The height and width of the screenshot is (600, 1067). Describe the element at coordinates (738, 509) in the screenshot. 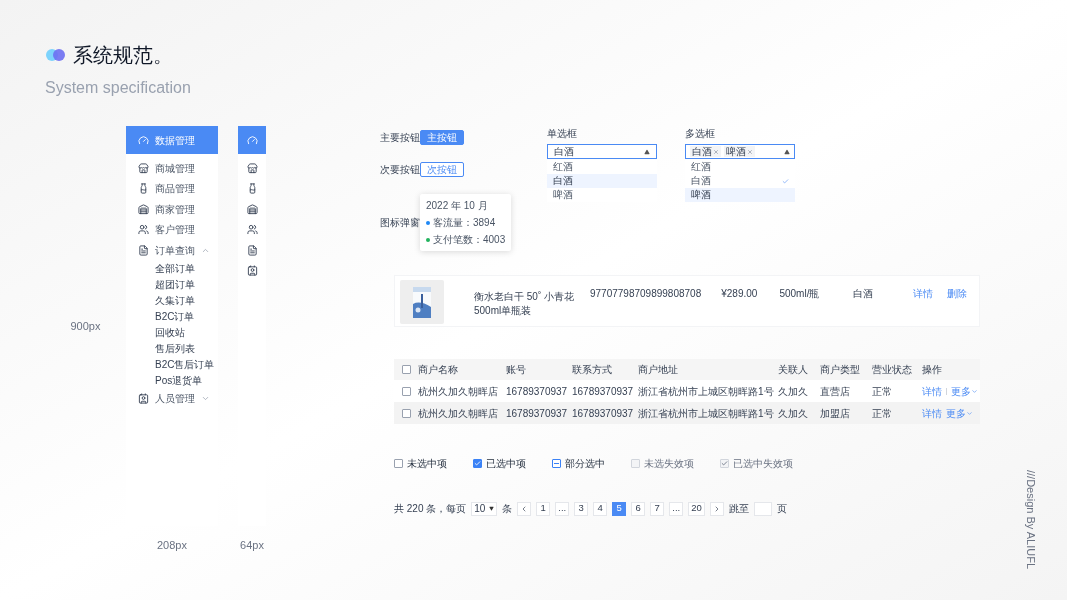

I see `jump-label: 跳至` at that location.